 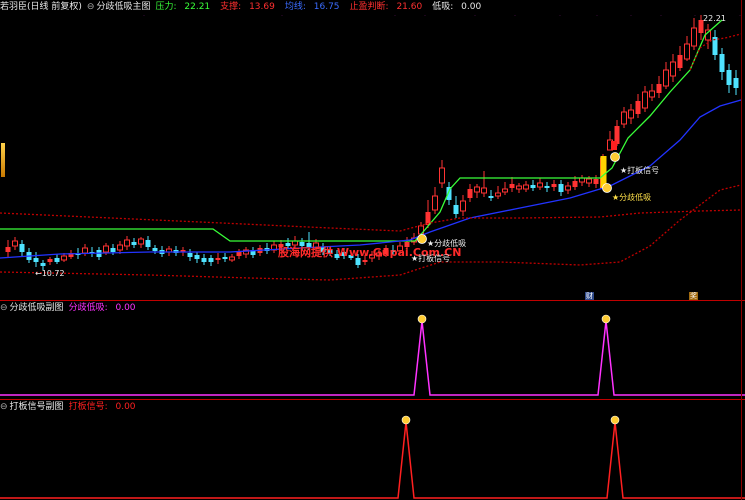 What do you see at coordinates (41, 7) in the screenshot?
I see `stock-name: 若羽臣(日线 前复权)` at bounding box center [41, 7].